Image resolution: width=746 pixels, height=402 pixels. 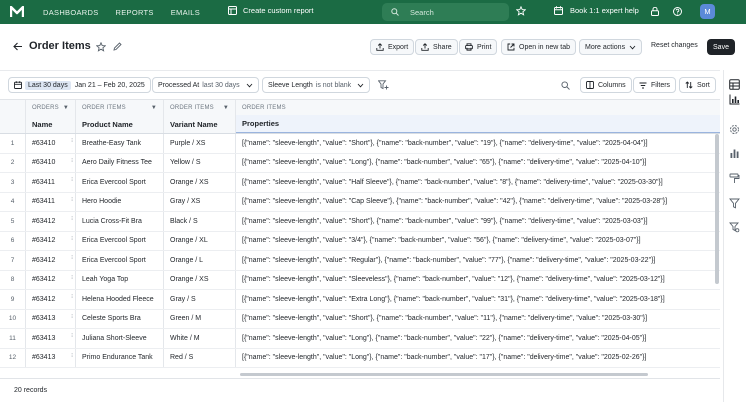 I want to click on sleeve-length-filter: Sleeve Length is not blank, so click(x=316, y=85).